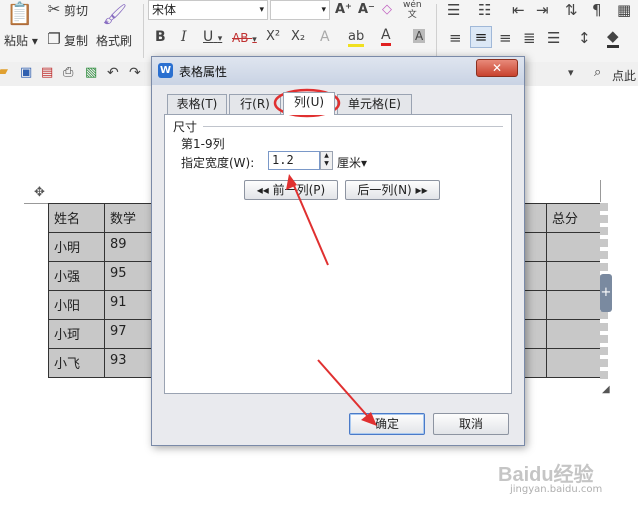 Image resolution: width=638 pixels, height=515 pixels. Describe the element at coordinates (185, 127) in the screenshot. I see `section-label: 尺寸` at that location.